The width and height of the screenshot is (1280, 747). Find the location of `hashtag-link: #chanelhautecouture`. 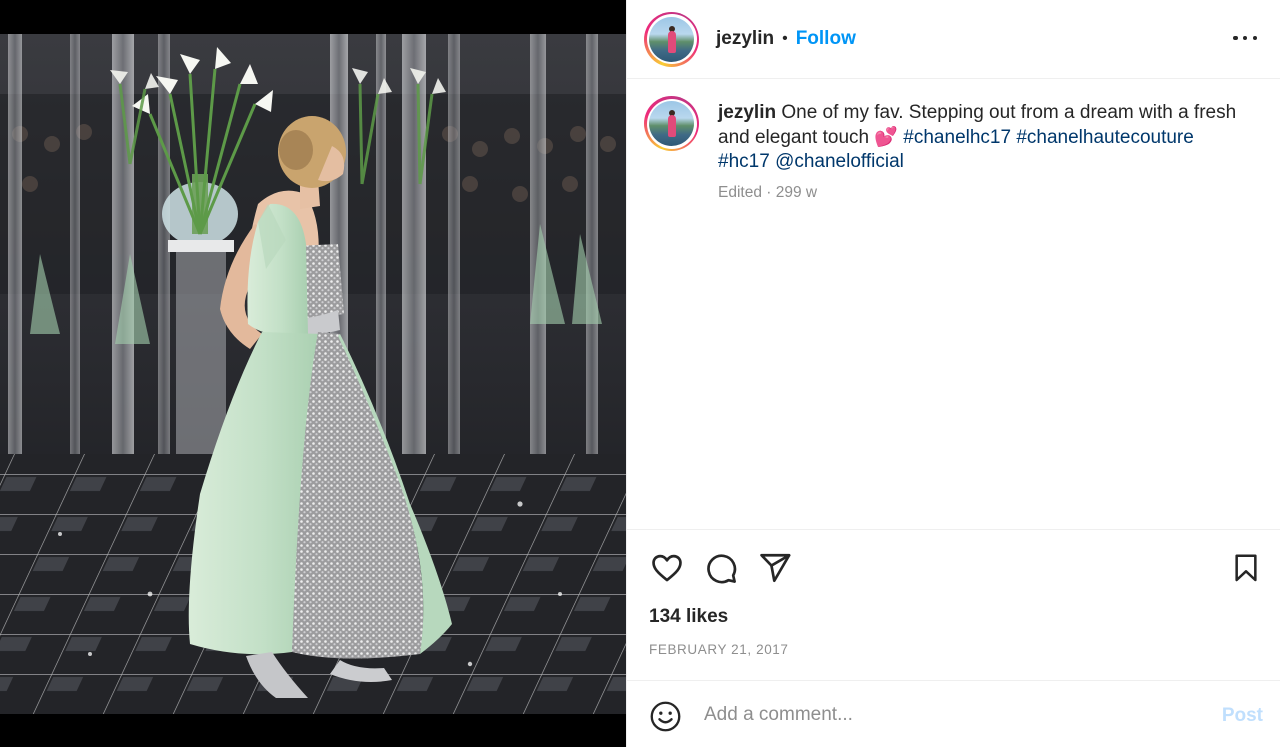

hashtag-link: #chanelhautecouture is located at coordinates (1104, 137).